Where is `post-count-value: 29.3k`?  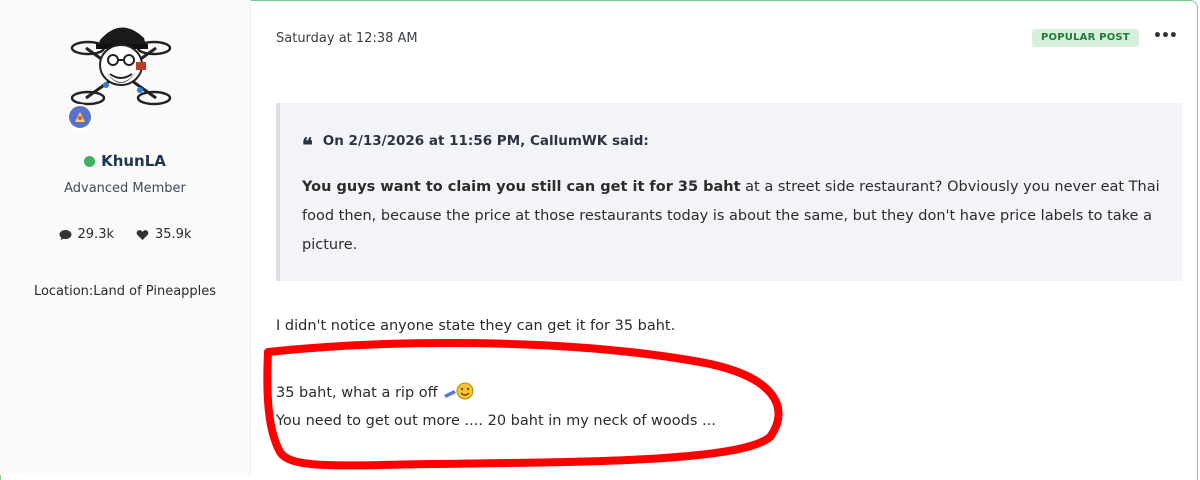
post-count-value: 29.3k is located at coordinates (95, 234).